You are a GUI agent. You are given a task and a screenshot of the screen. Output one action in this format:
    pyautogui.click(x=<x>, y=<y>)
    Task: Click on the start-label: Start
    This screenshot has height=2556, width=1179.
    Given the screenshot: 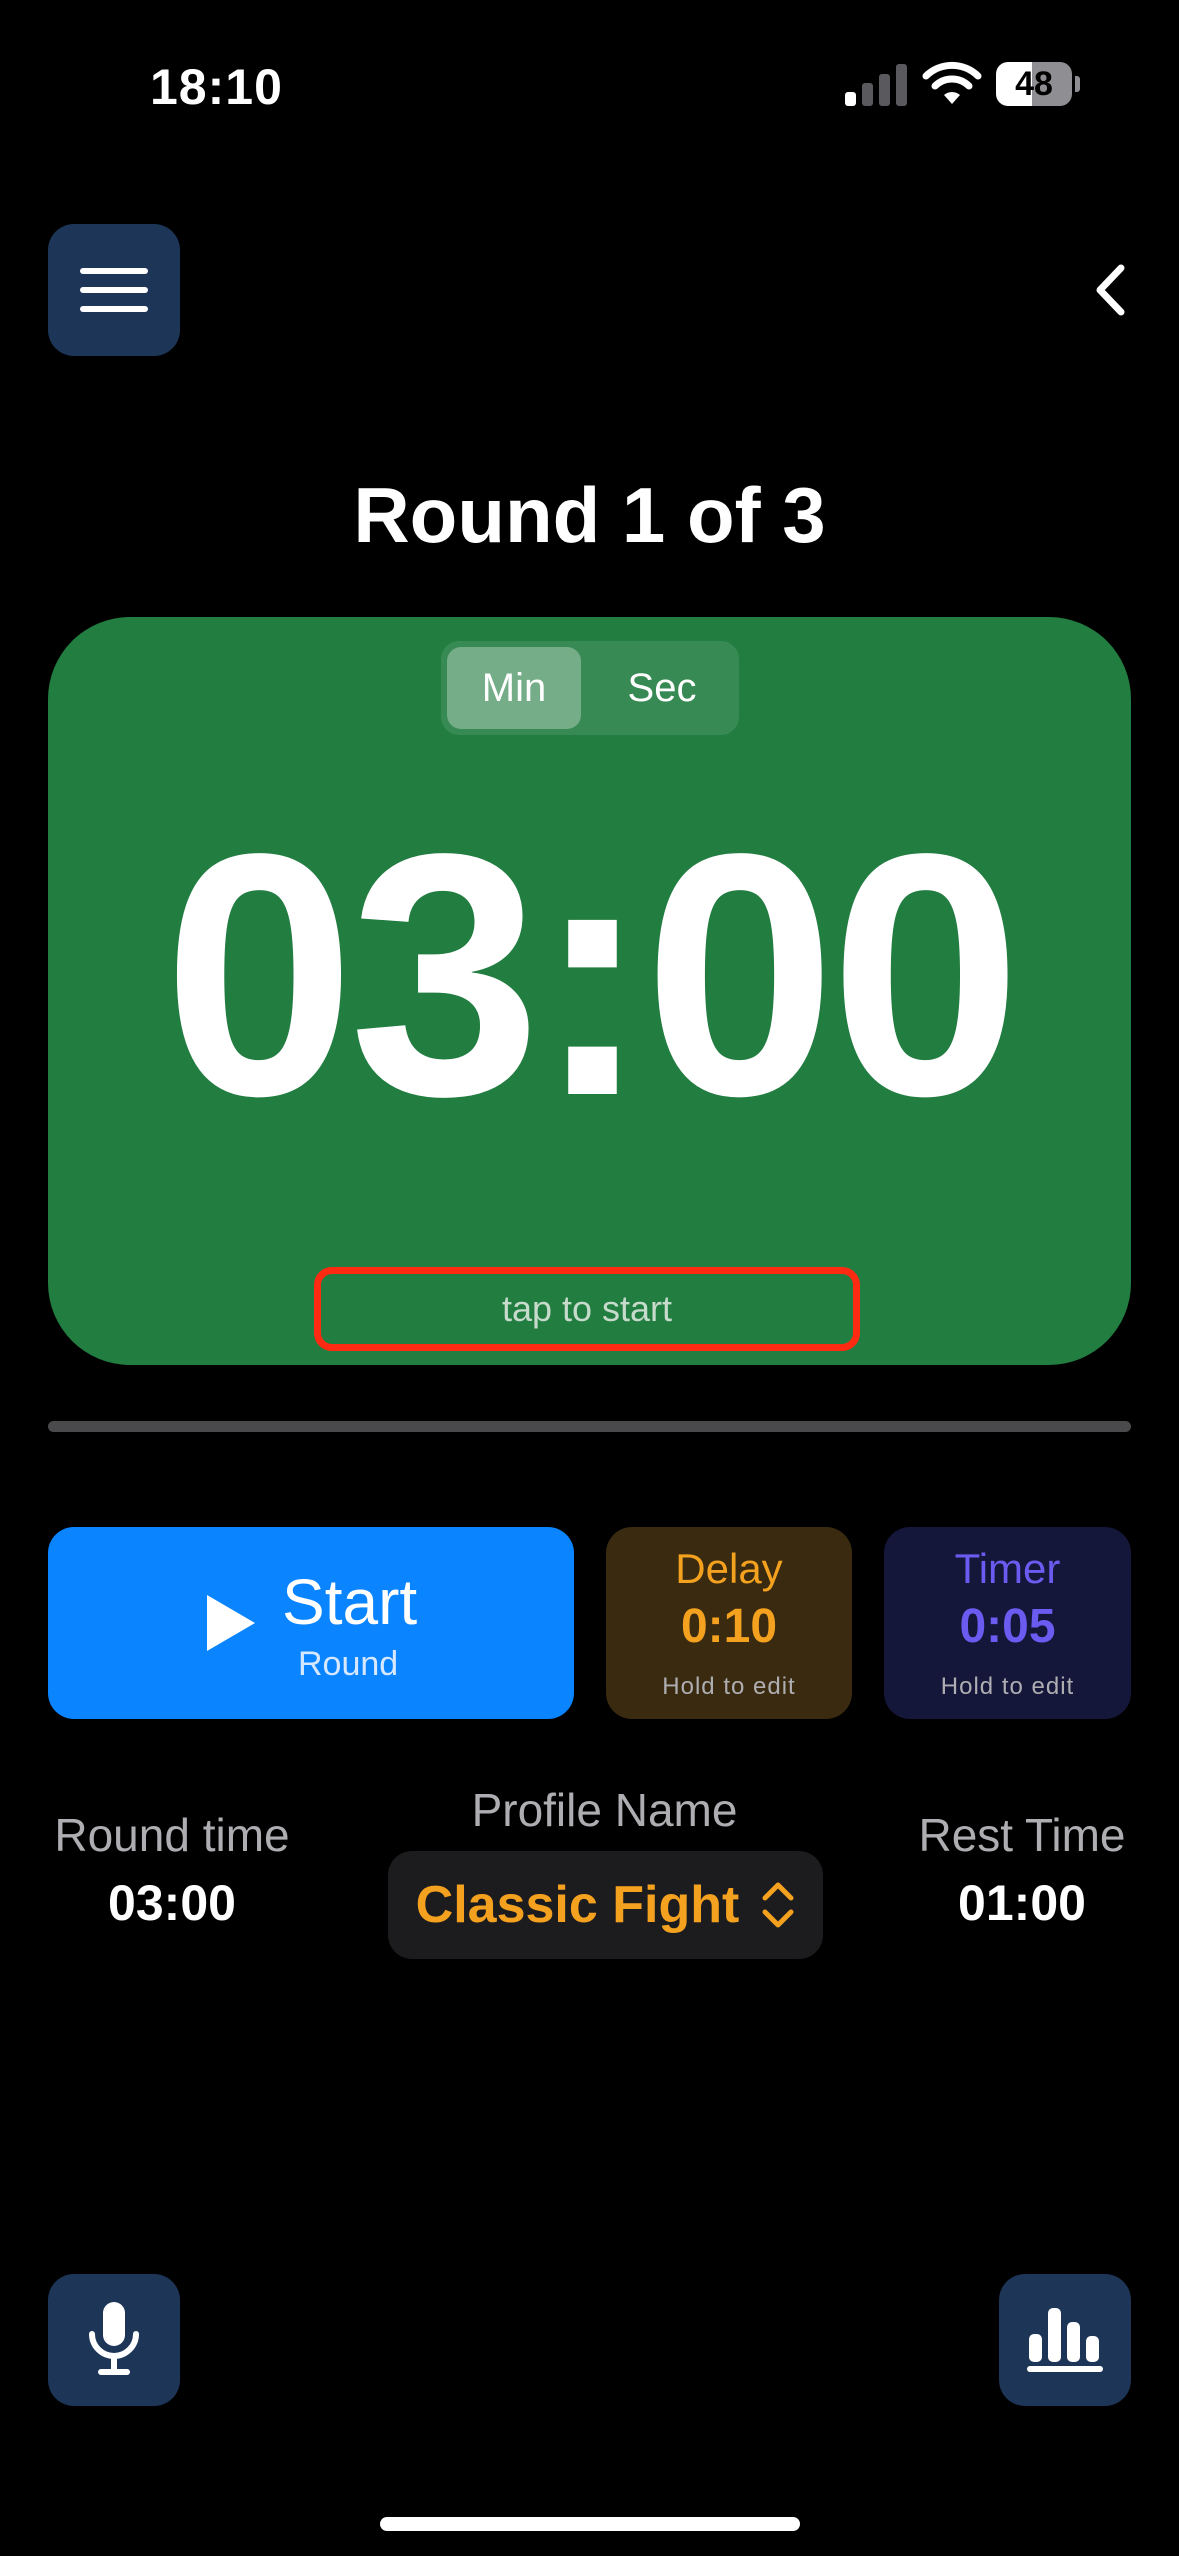 What is the action you would take?
    pyautogui.click(x=350, y=1602)
    